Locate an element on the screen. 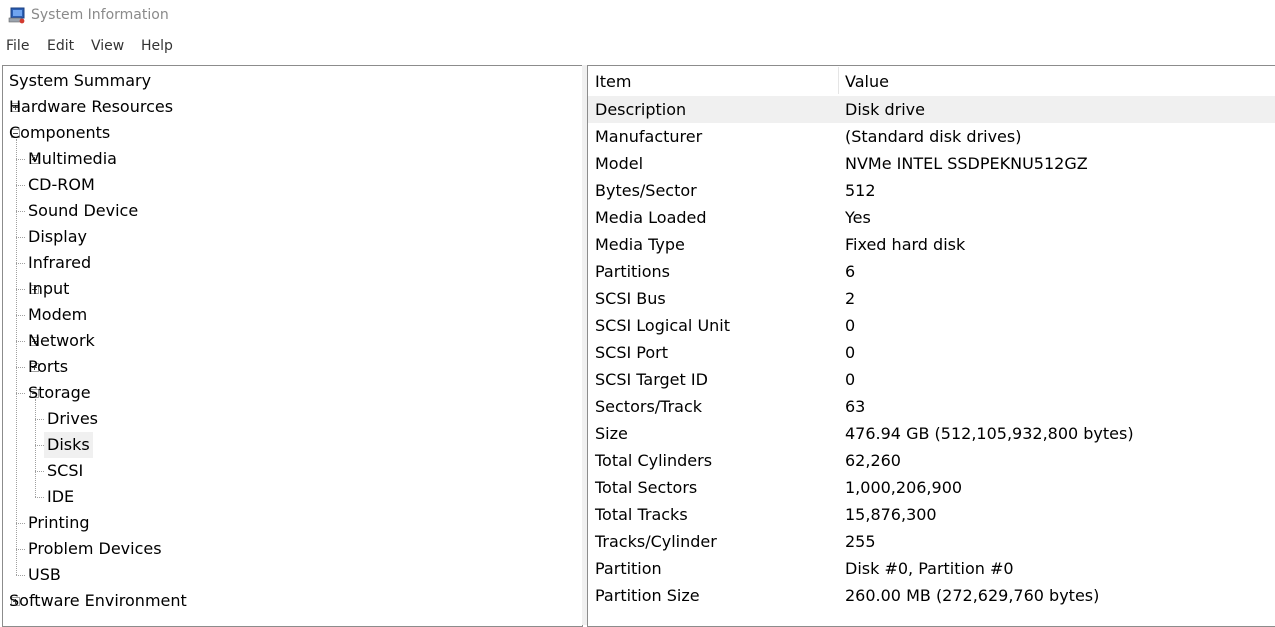  tree-item-ports: Ports is located at coordinates (292, 367).